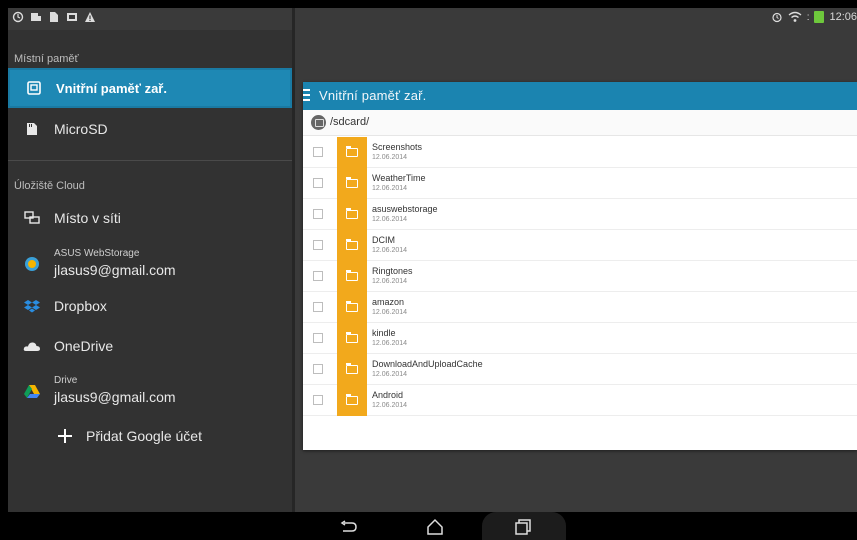 The width and height of the screenshot is (857, 540). What do you see at coordinates (81, 129) in the screenshot?
I see `sidebar-item-label: MicroSD` at bounding box center [81, 129].